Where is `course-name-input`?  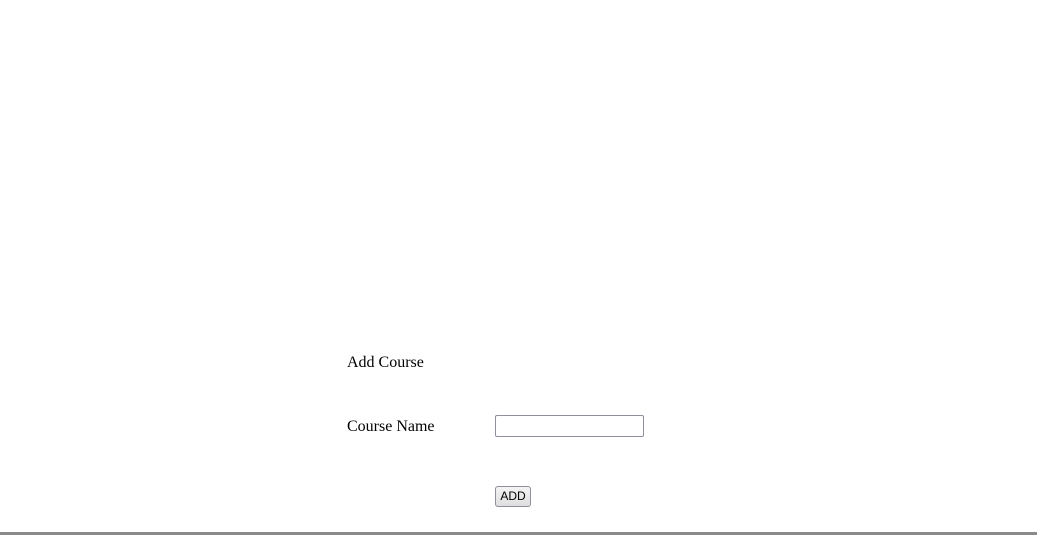
course-name-input is located at coordinates (569, 426).